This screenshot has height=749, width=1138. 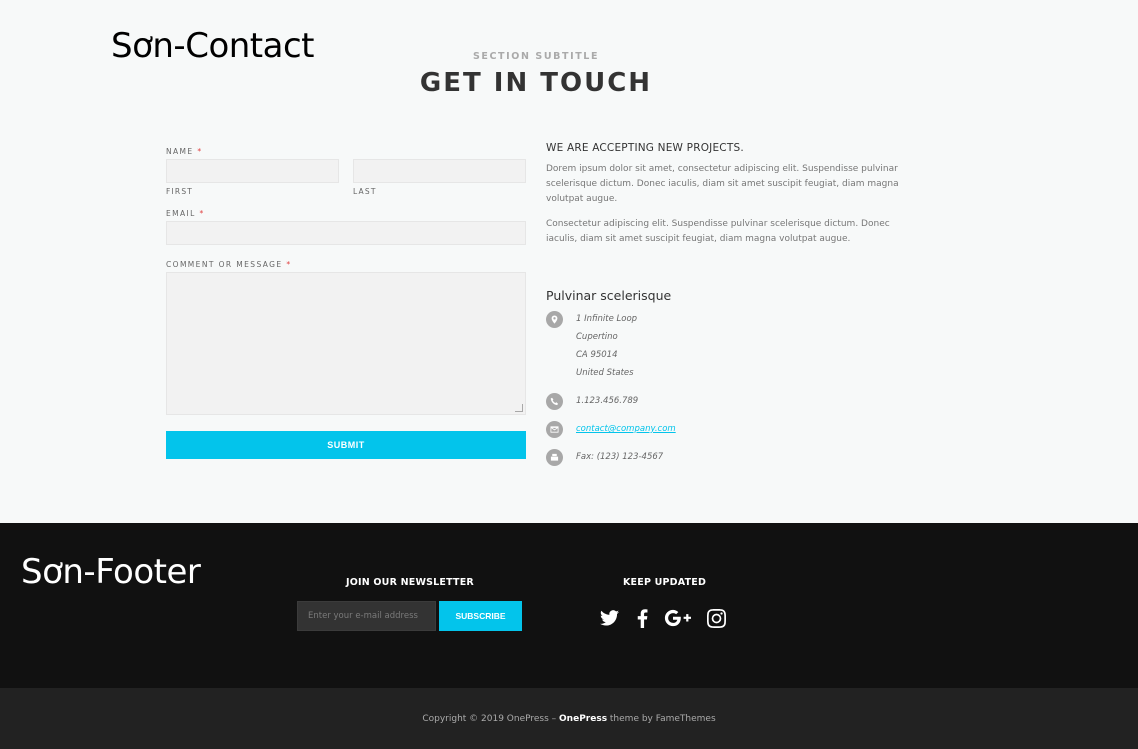 I want to click on message-textarea, so click(x=346, y=343).